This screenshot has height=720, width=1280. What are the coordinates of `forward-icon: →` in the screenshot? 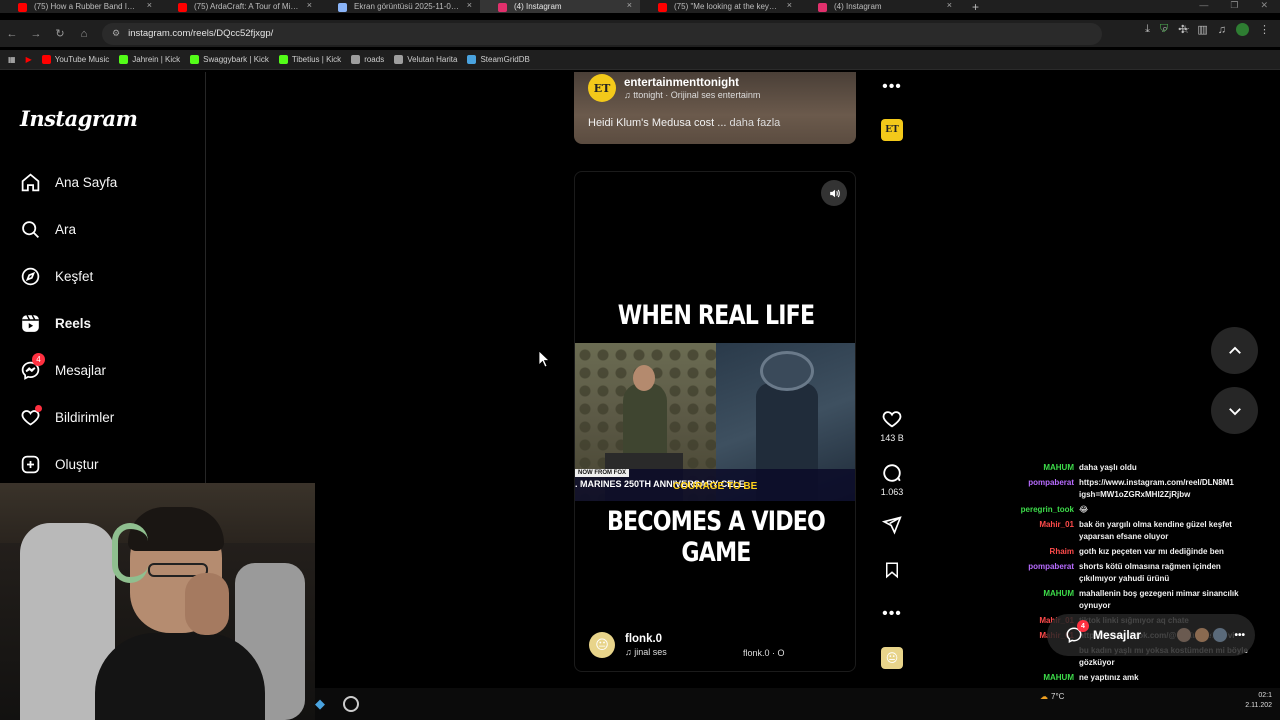 It's located at (36, 34).